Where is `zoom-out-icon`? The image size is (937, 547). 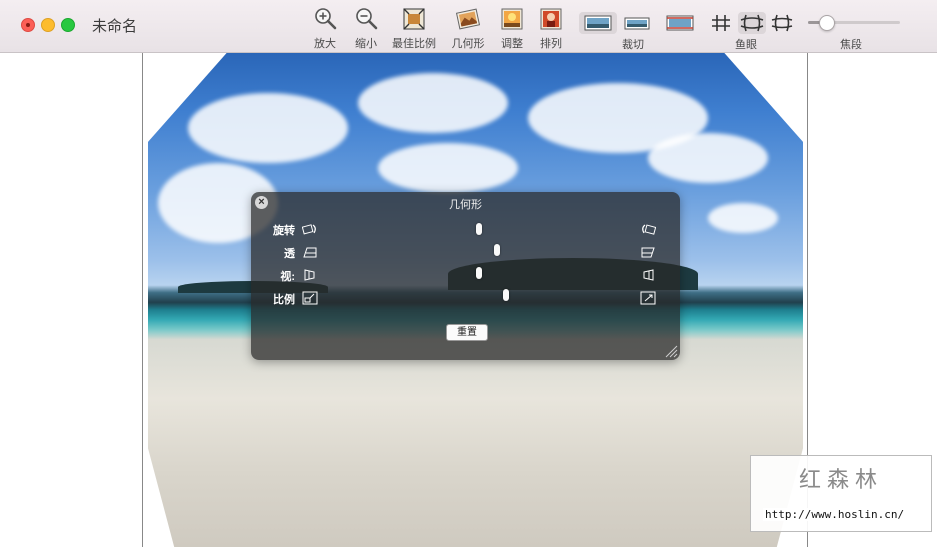
zoom-out-icon is located at coordinates (367, 19).